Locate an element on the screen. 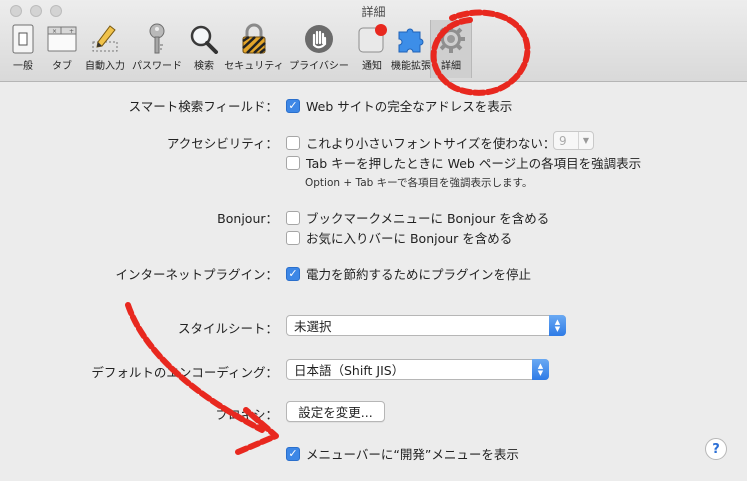 The height and width of the screenshot is (481, 747). tab-general: 一般 is located at coordinates (23, 49).